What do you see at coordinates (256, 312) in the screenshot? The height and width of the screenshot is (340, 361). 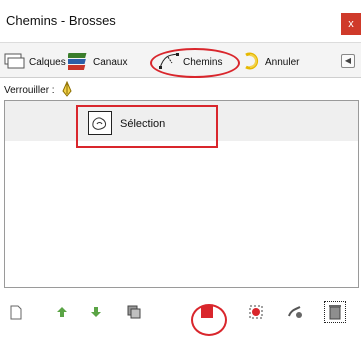 I see `selection-to-path-icon` at bounding box center [256, 312].